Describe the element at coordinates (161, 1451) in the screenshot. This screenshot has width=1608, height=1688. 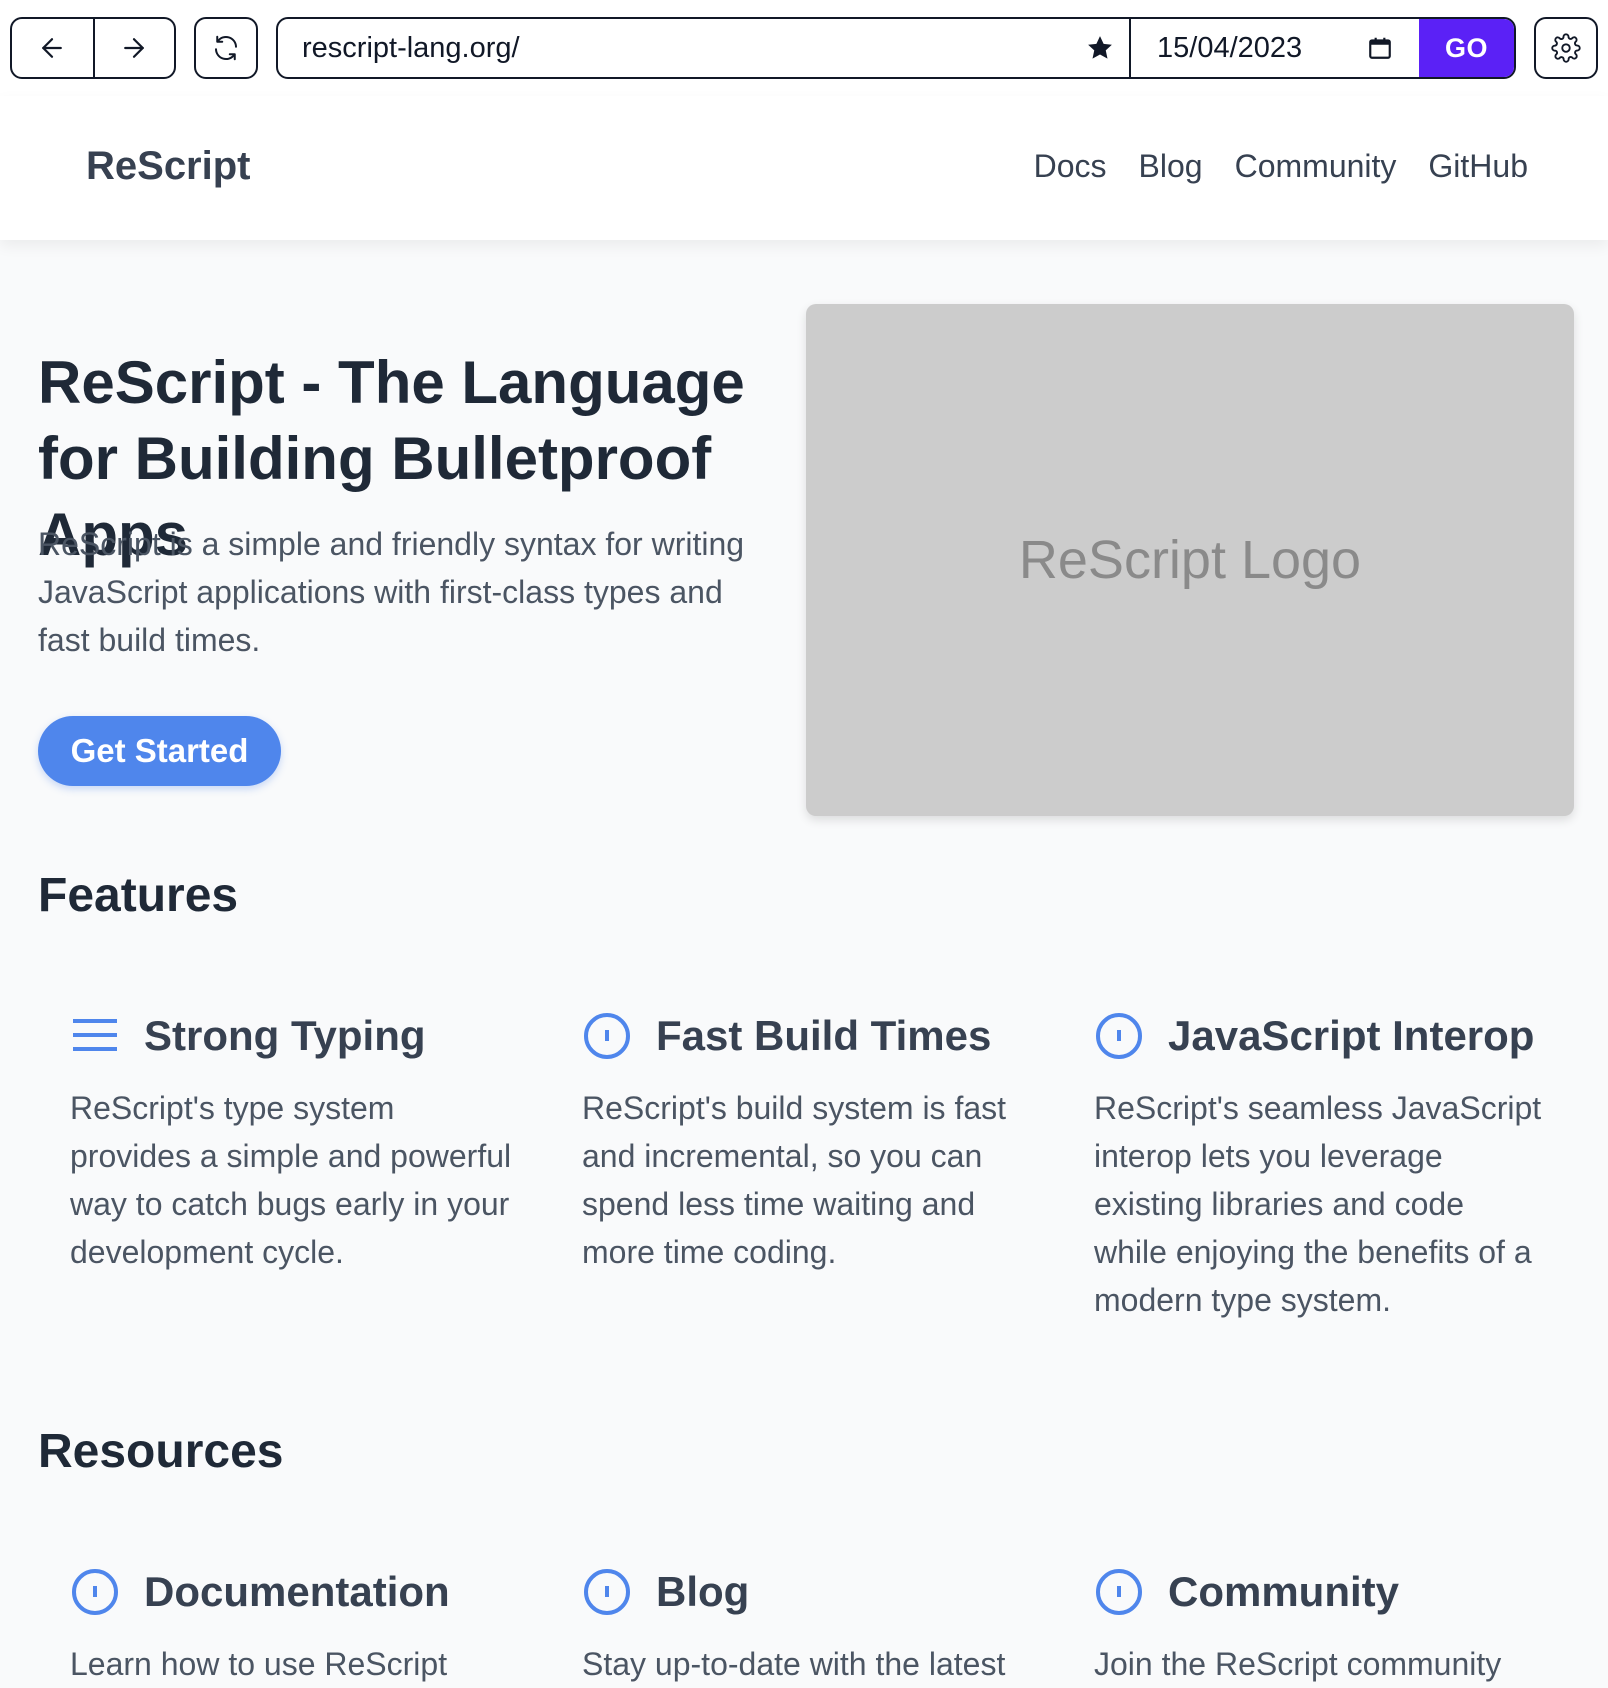
I see `resources-title: Resources` at that location.